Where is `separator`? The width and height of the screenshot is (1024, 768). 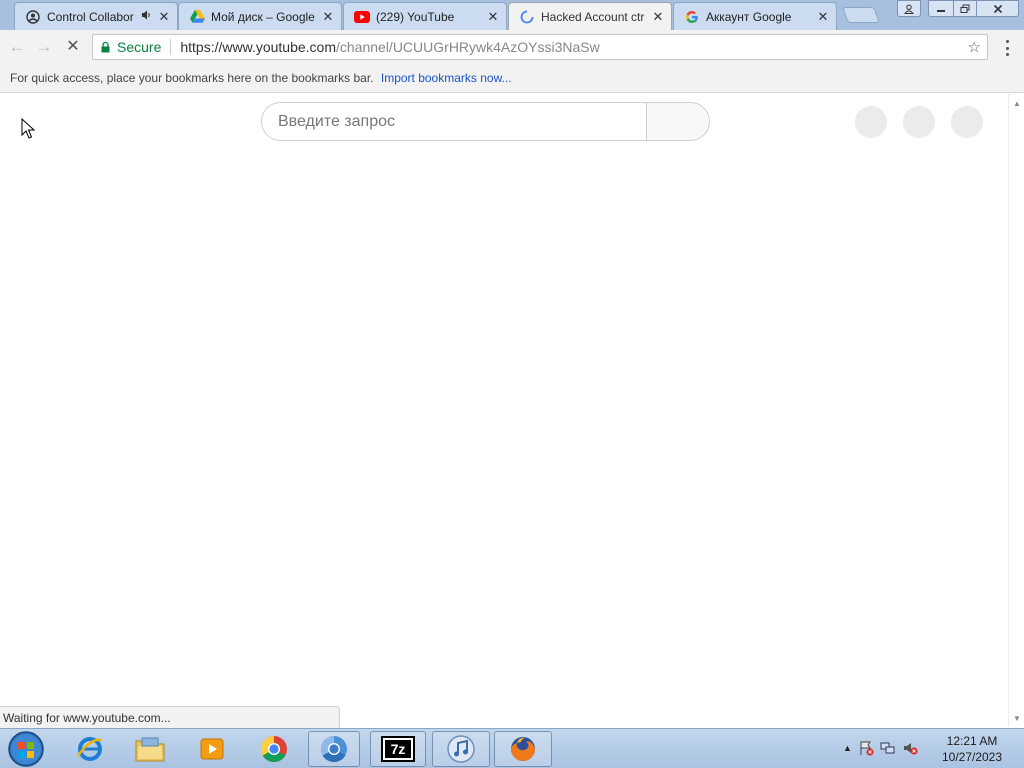 separator is located at coordinates (171, 47).